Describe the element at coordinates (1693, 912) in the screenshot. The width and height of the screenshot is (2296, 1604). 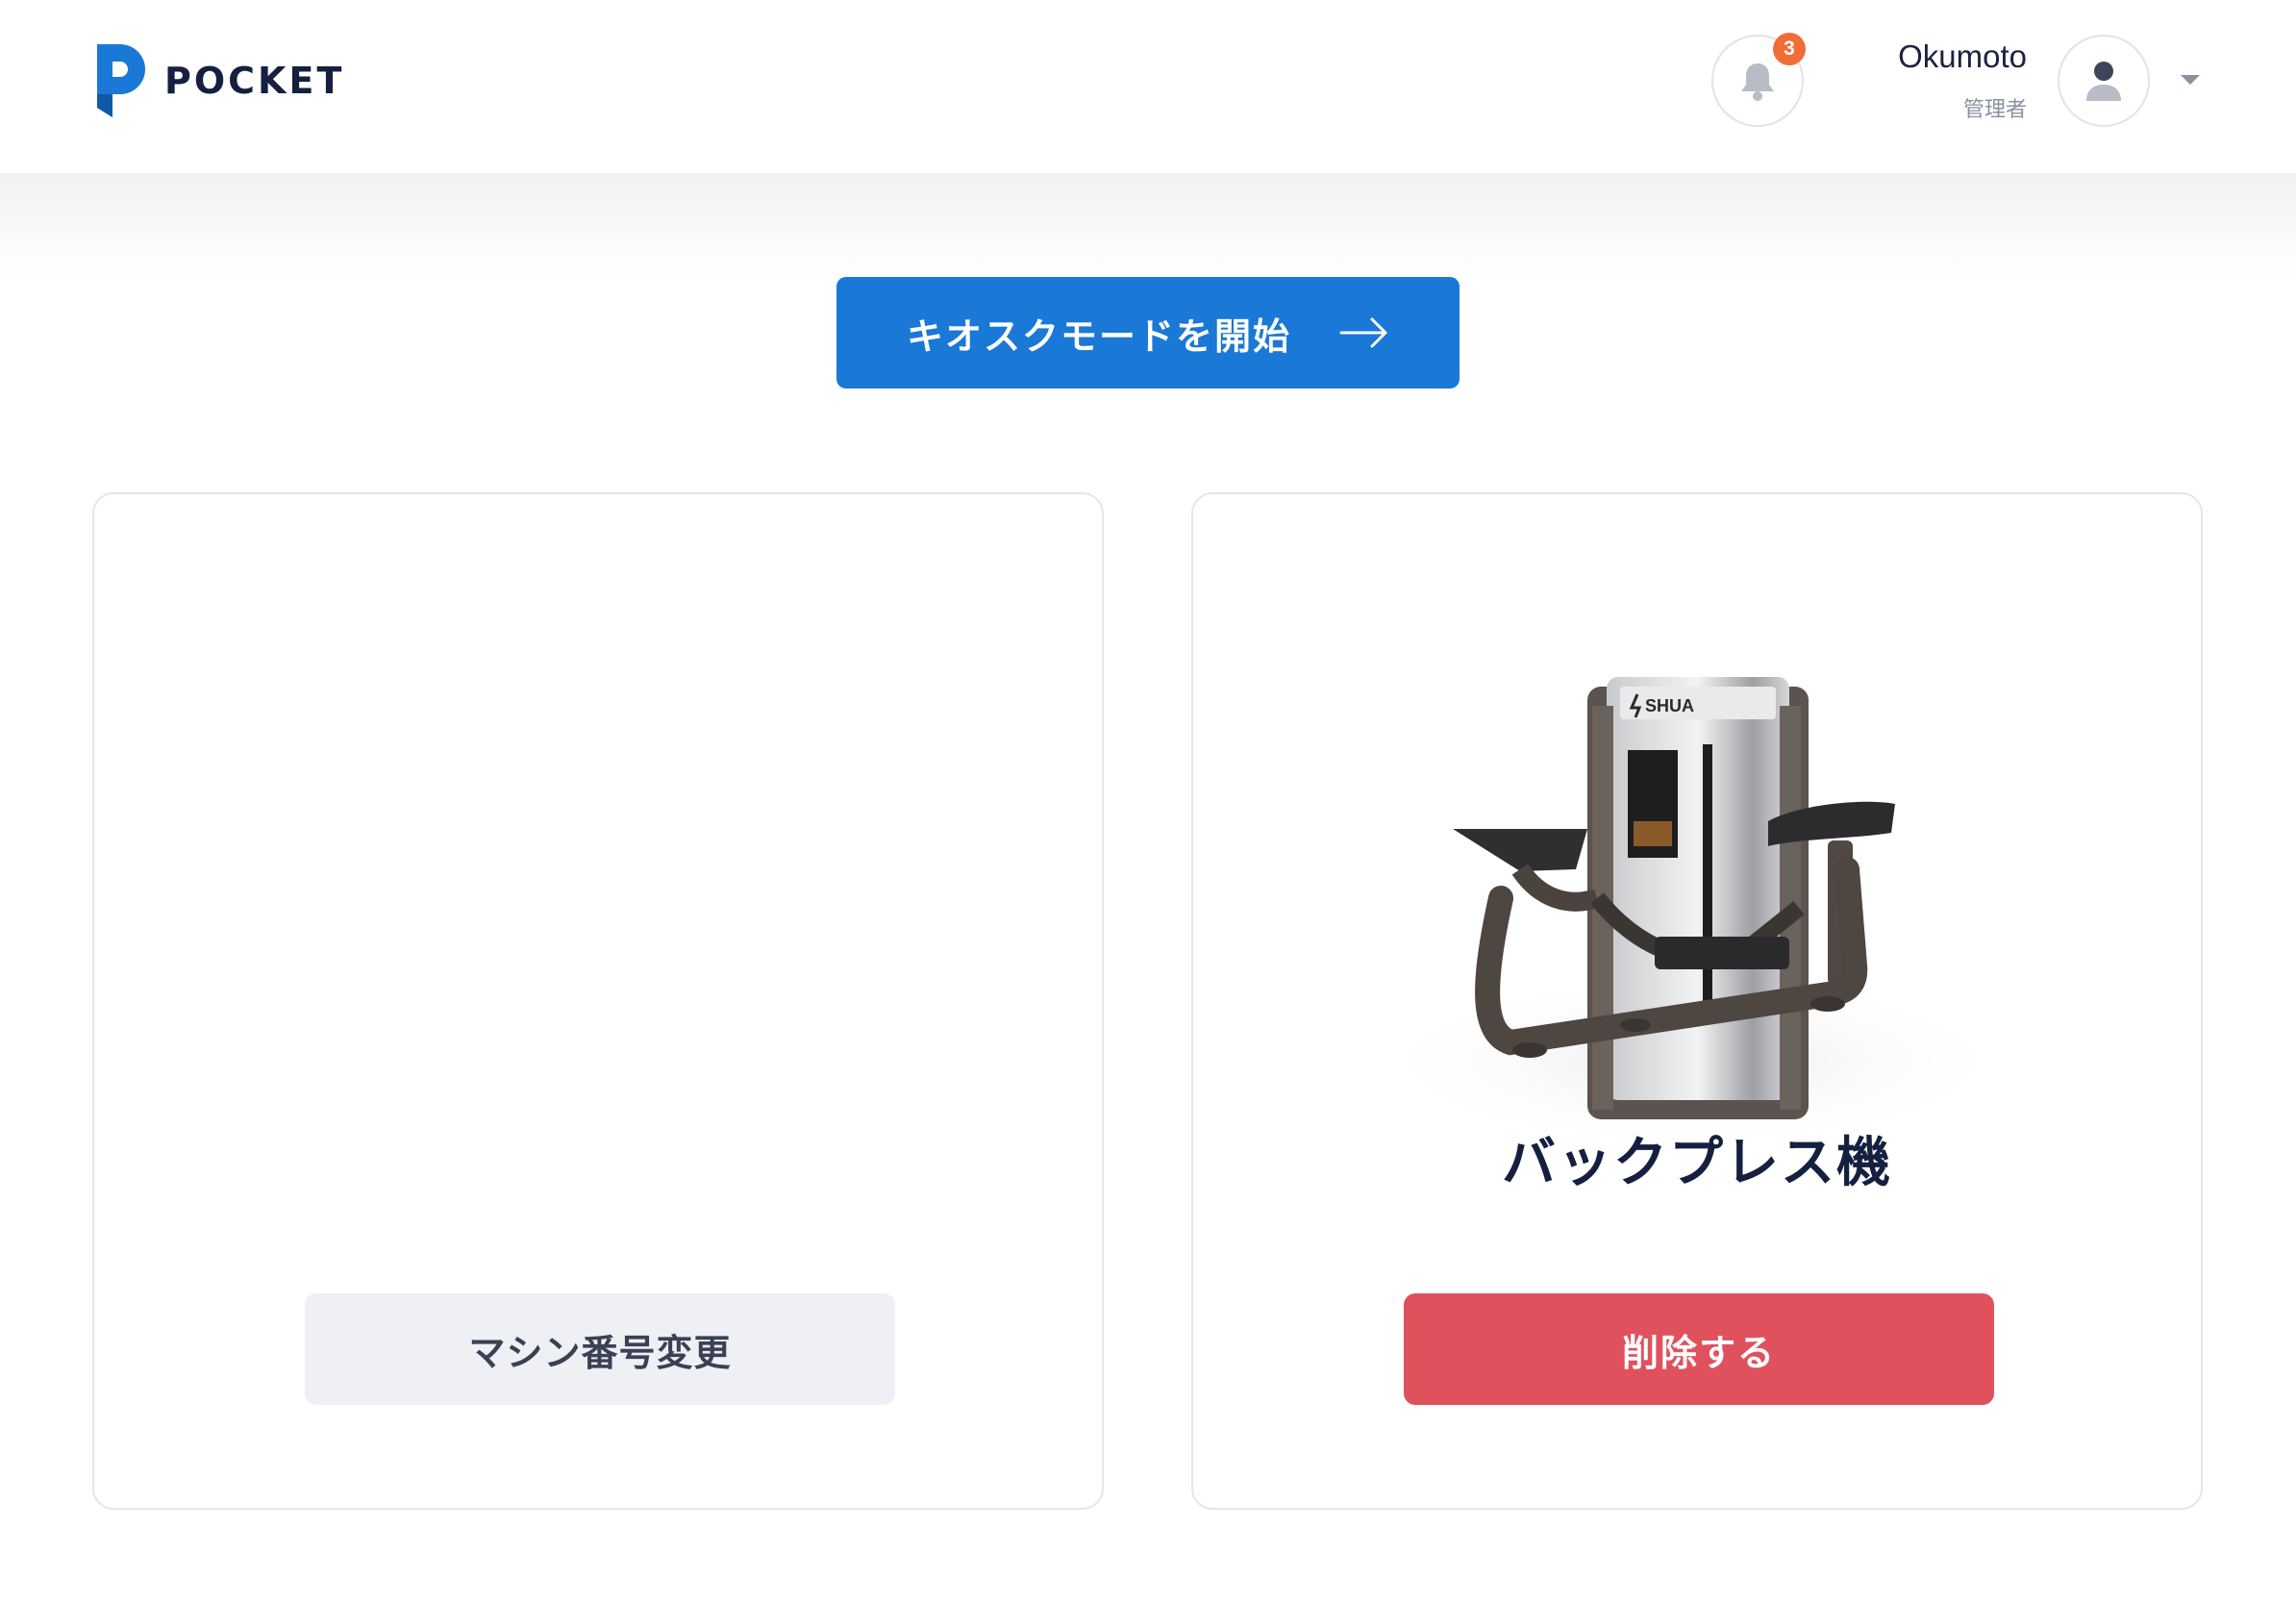
I see `back-press-machine-image: SHUA` at that location.